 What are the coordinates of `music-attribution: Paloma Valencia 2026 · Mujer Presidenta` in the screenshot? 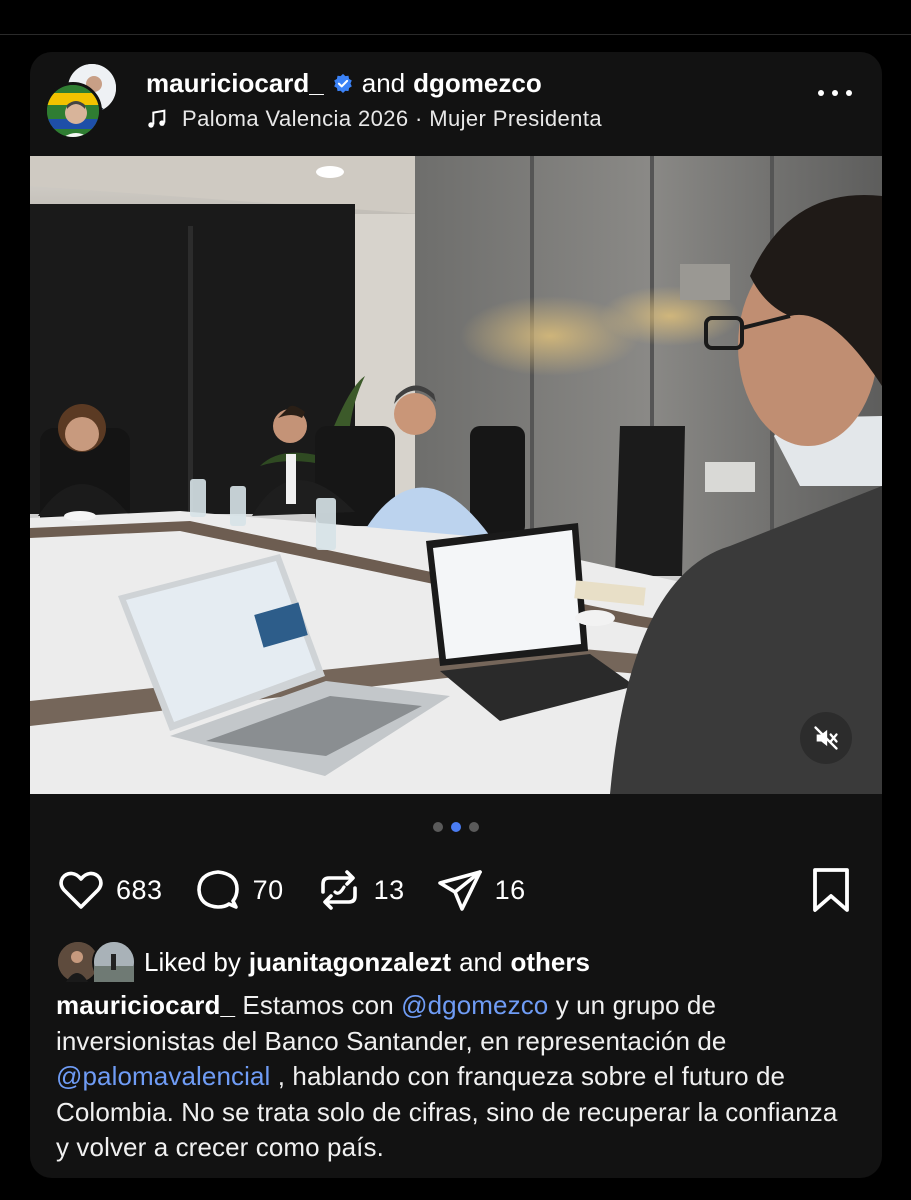 It's located at (374, 119).